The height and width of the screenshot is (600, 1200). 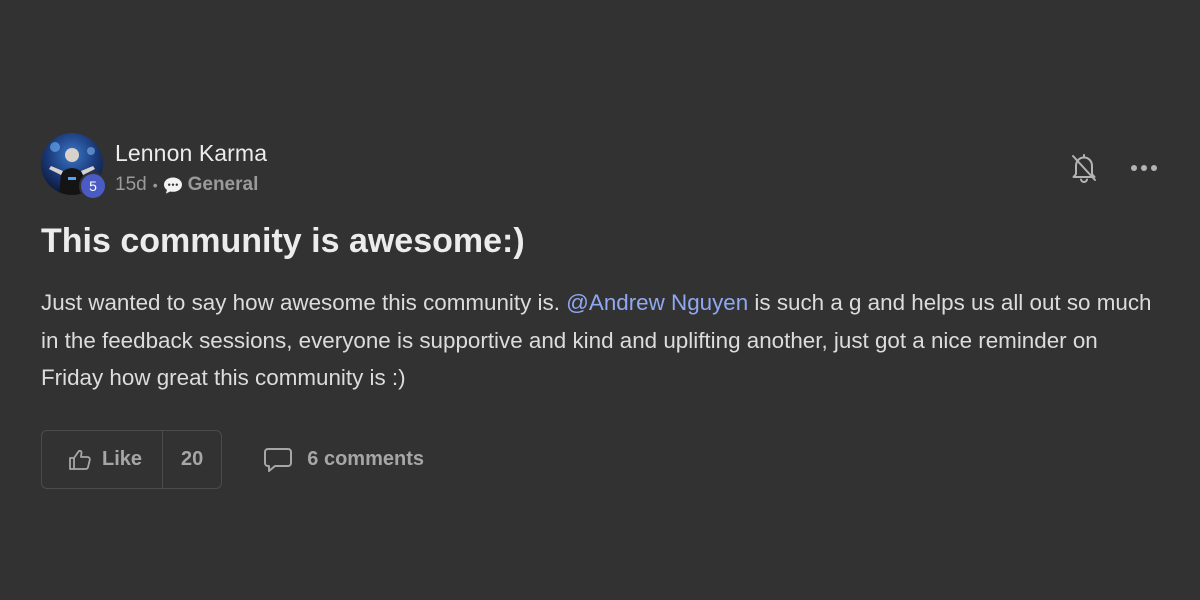 I want to click on post-title: This community is awesome:), so click(x=283, y=241).